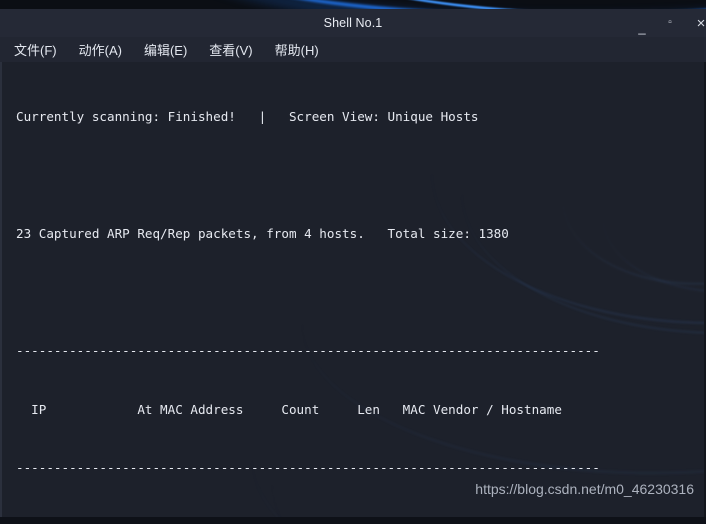 This screenshot has height=524, width=706. Describe the element at coordinates (584, 489) in the screenshot. I see `watermark-text: https://blog.csdn.net/m0_46230316` at that location.